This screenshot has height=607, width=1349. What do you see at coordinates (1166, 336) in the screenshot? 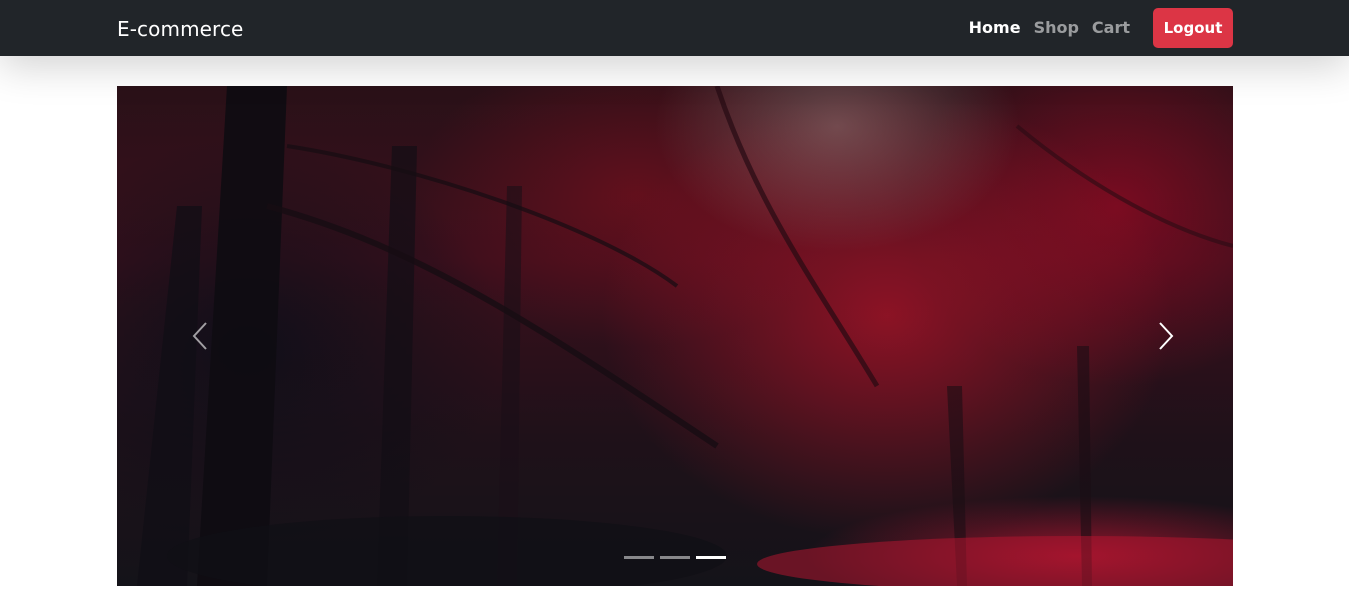
I see `chevron-right-icon` at bounding box center [1166, 336].